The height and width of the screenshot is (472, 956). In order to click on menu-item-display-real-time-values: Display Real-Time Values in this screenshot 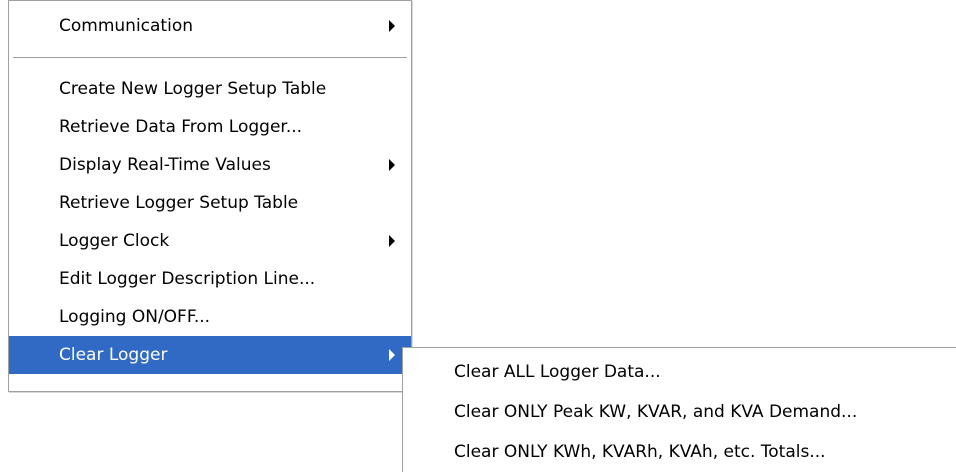, I will do `click(210, 165)`.